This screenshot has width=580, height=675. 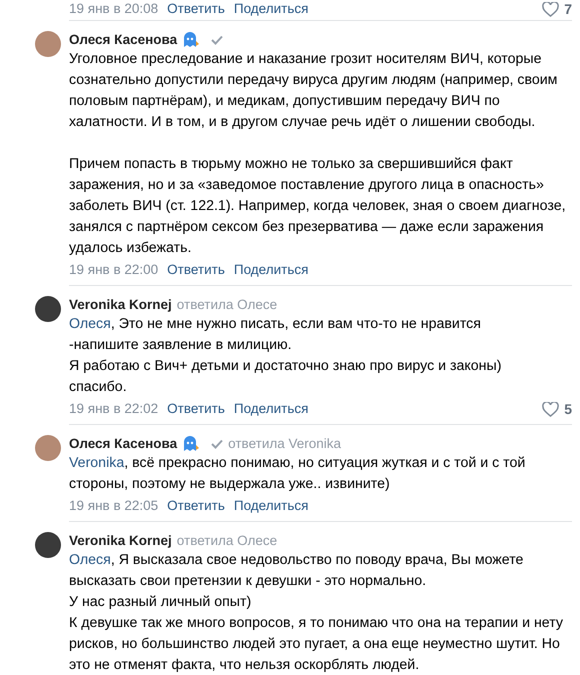 I want to click on comment-date: 19 янв в 22:00, so click(x=113, y=270).